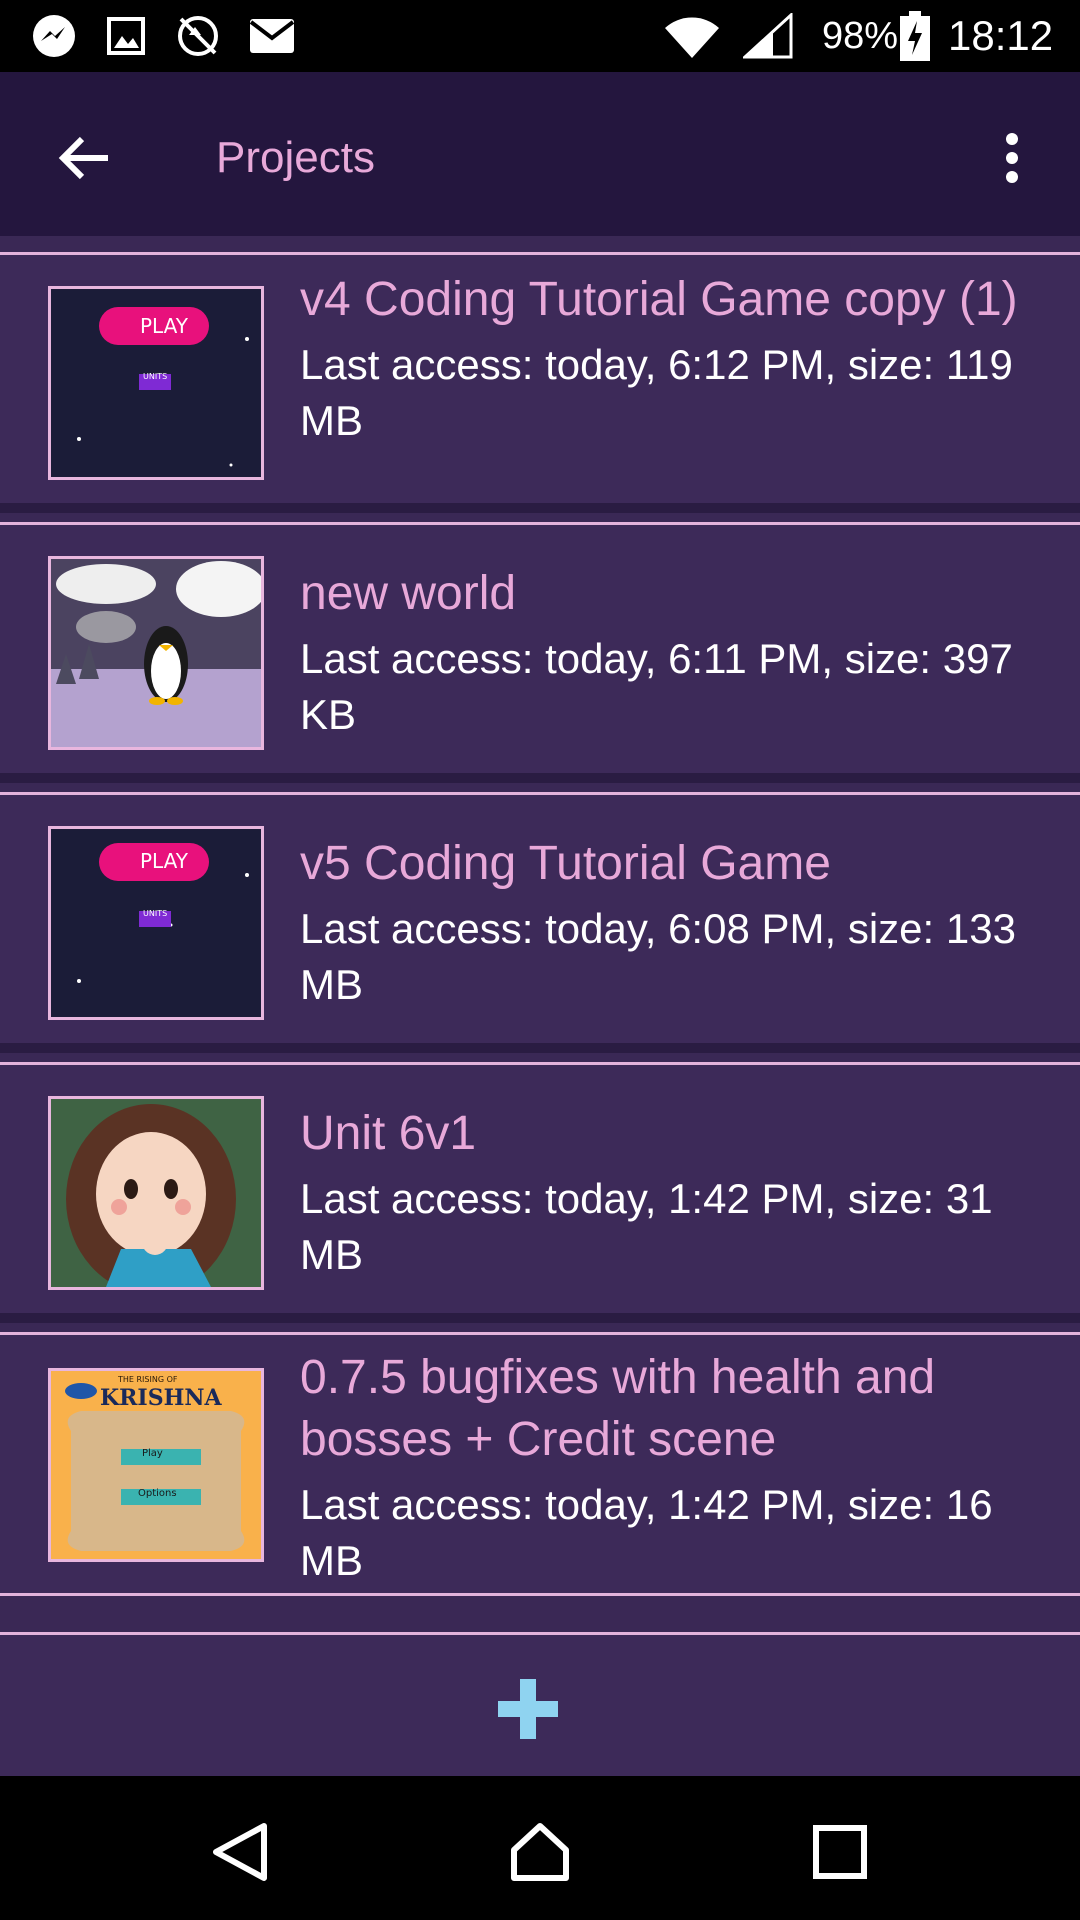 Image resolution: width=1080 pixels, height=1920 pixels. Describe the element at coordinates (408, 593) in the screenshot. I see `project-title: new world` at that location.